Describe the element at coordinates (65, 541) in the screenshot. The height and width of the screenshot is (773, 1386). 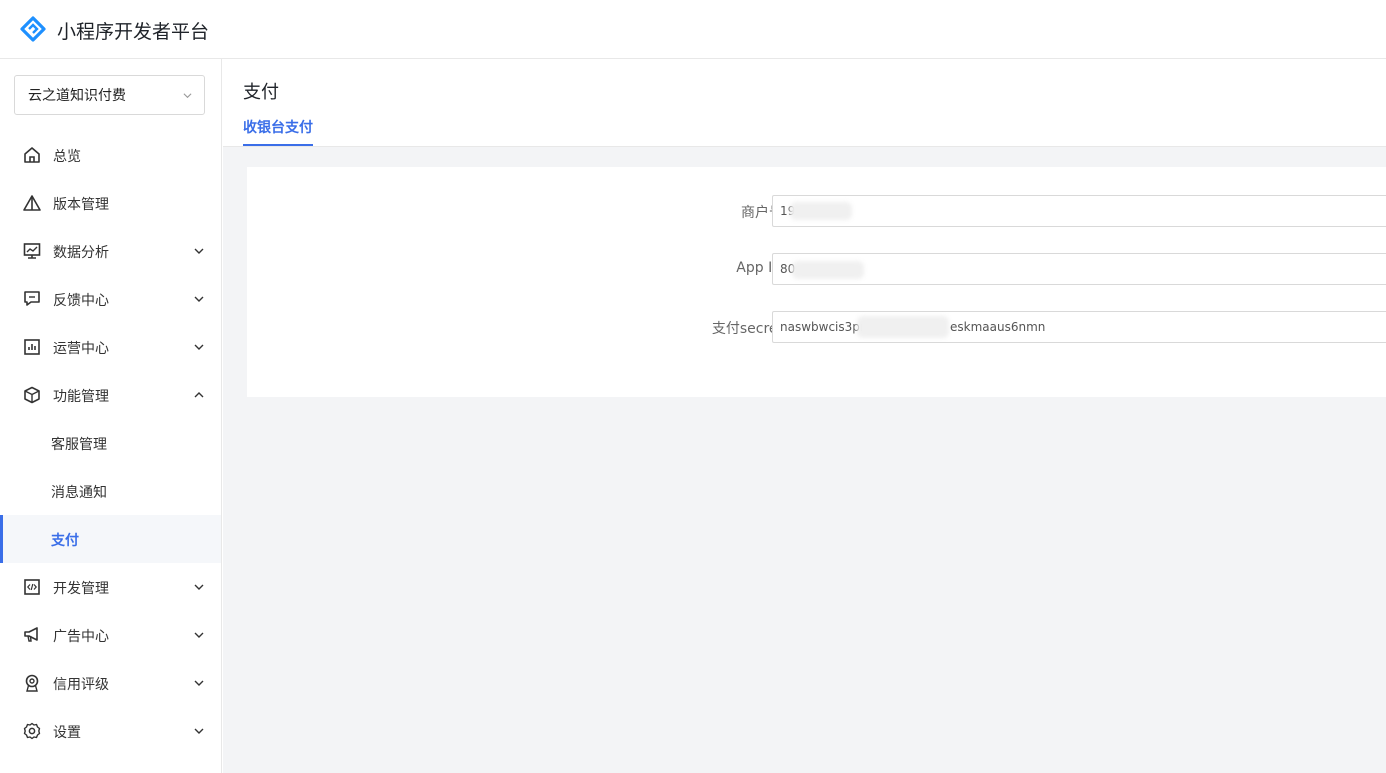
I see `sidebar-subitem-label: 支付` at that location.